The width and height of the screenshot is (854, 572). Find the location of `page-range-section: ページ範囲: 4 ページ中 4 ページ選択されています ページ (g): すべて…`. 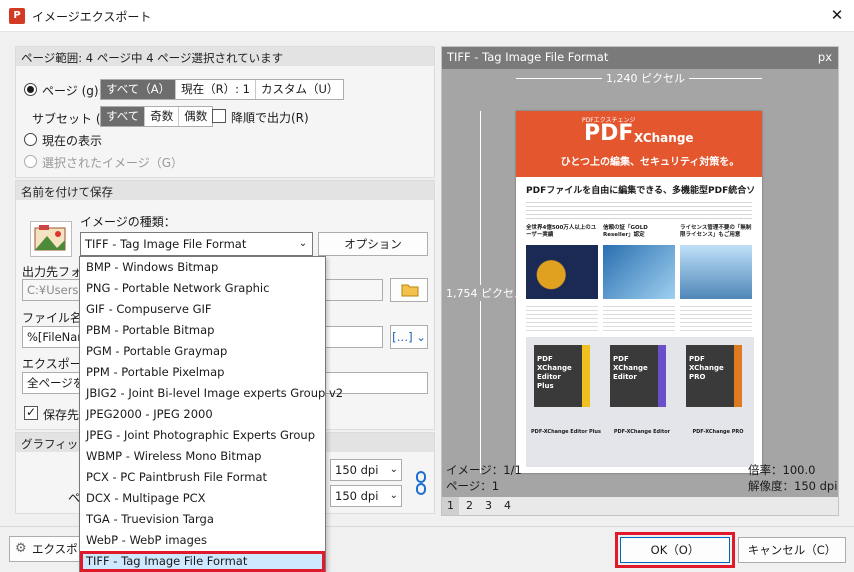

page-range-section: ページ範囲: 4 ページ中 4 ページ選択されています ページ (g): すべて… is located at coordinates (225, 112).